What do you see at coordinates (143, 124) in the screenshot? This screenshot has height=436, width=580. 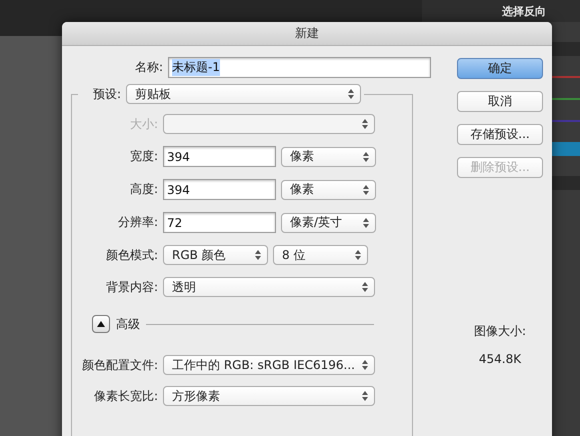 I see `field-label: 大小:` at bounding box center [143, 124].